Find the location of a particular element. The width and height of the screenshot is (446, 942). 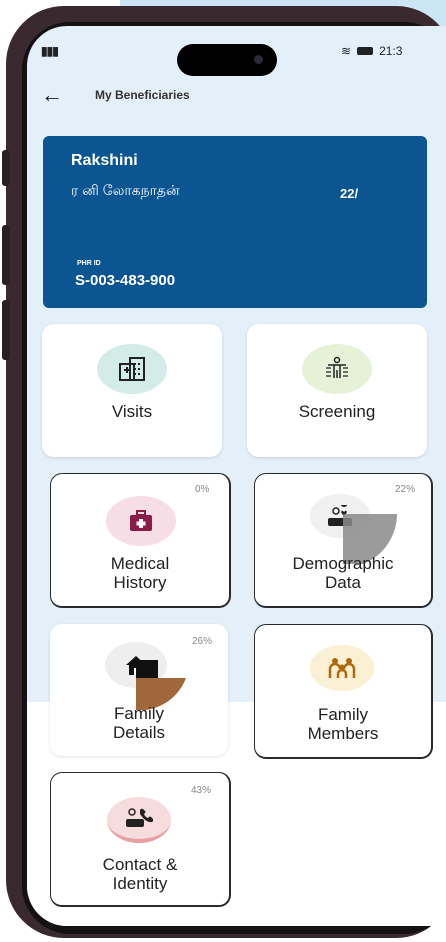

contact-identity-tile: 43% Contact & Identity is located at coordinates (140, 839).